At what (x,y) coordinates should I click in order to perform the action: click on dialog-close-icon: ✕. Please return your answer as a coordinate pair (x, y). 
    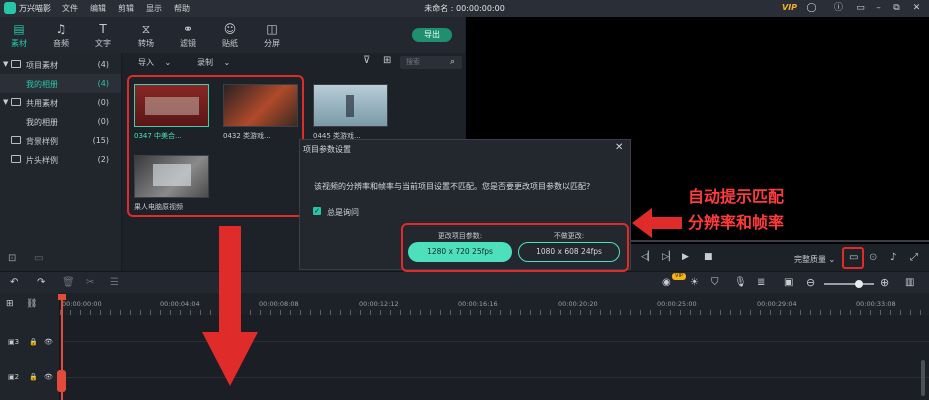
    Looking at the image, I should click on (619, 147).